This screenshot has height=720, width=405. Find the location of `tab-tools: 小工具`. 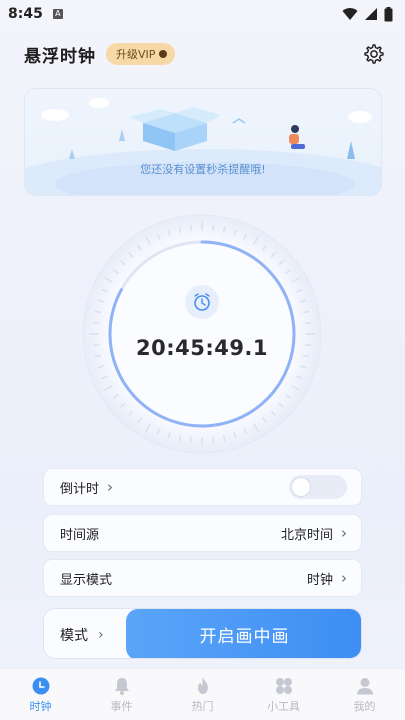

tab-tools: 小工具 is located at coordinates (283, 694).